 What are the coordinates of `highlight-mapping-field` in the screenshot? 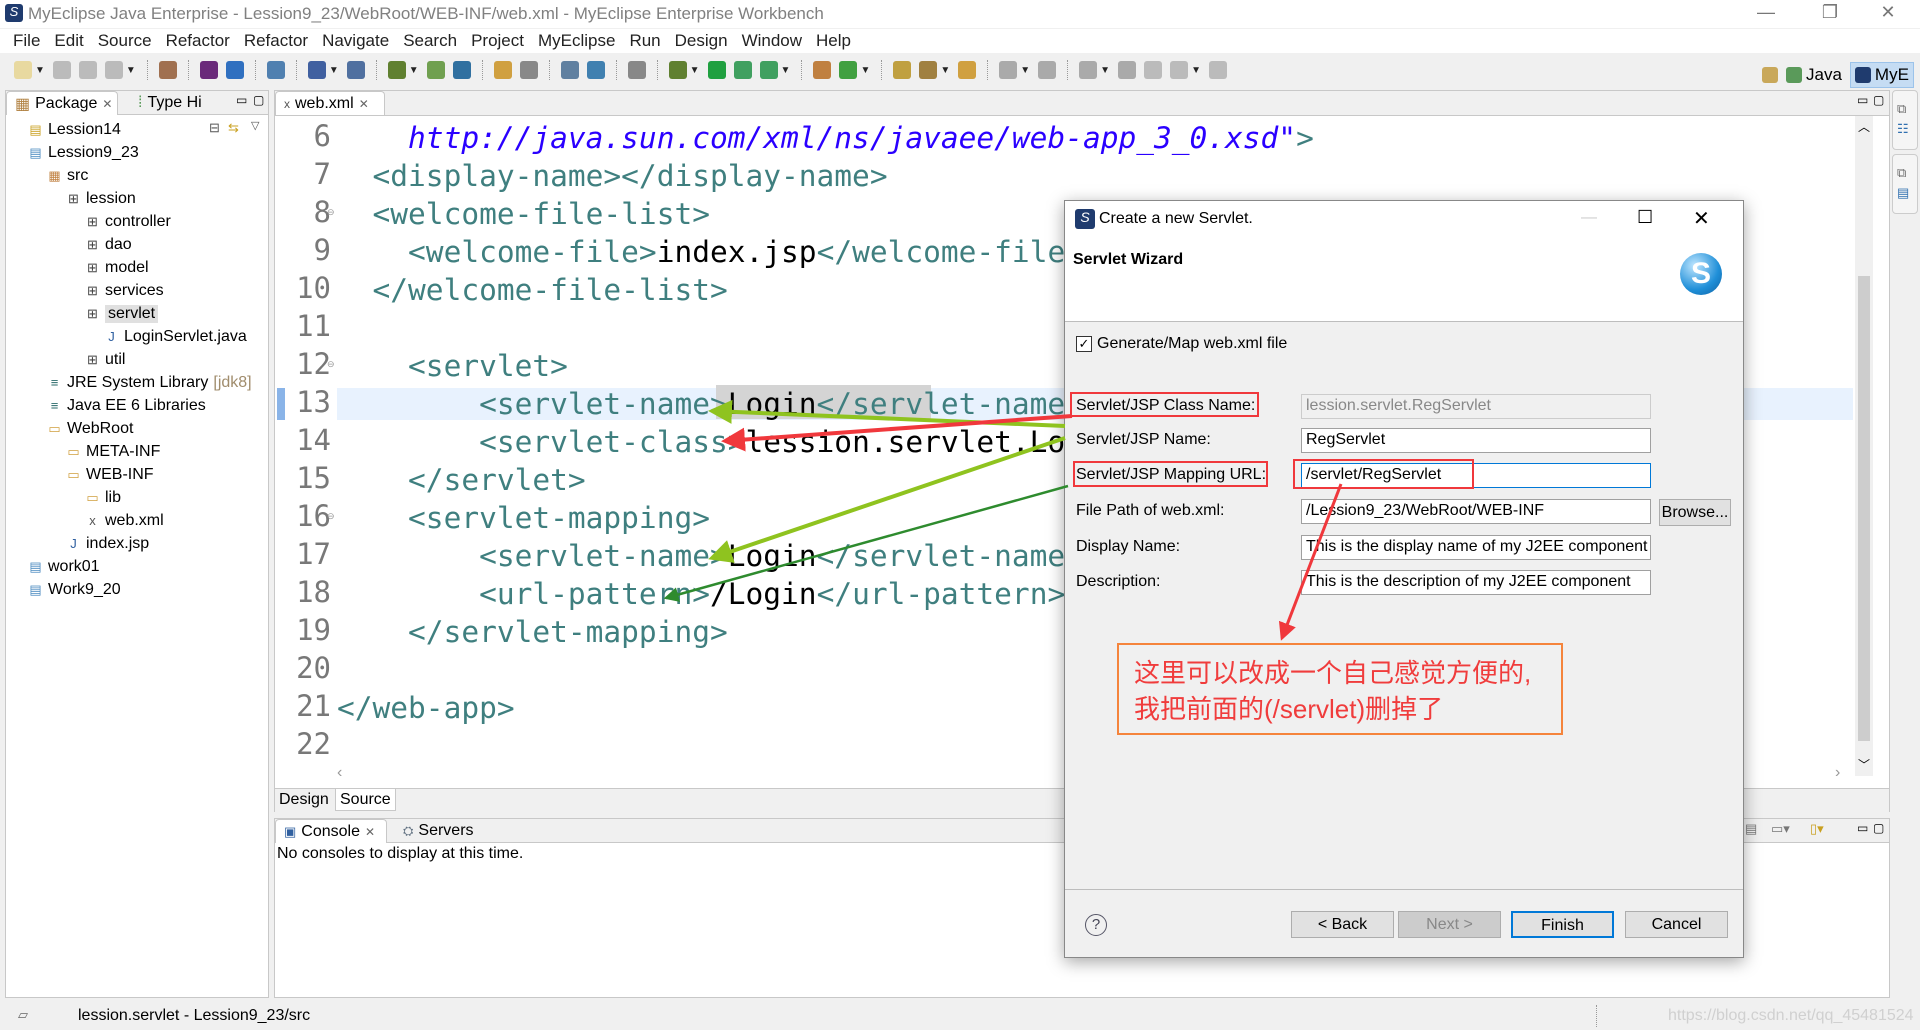 It's located at (1383, 474).